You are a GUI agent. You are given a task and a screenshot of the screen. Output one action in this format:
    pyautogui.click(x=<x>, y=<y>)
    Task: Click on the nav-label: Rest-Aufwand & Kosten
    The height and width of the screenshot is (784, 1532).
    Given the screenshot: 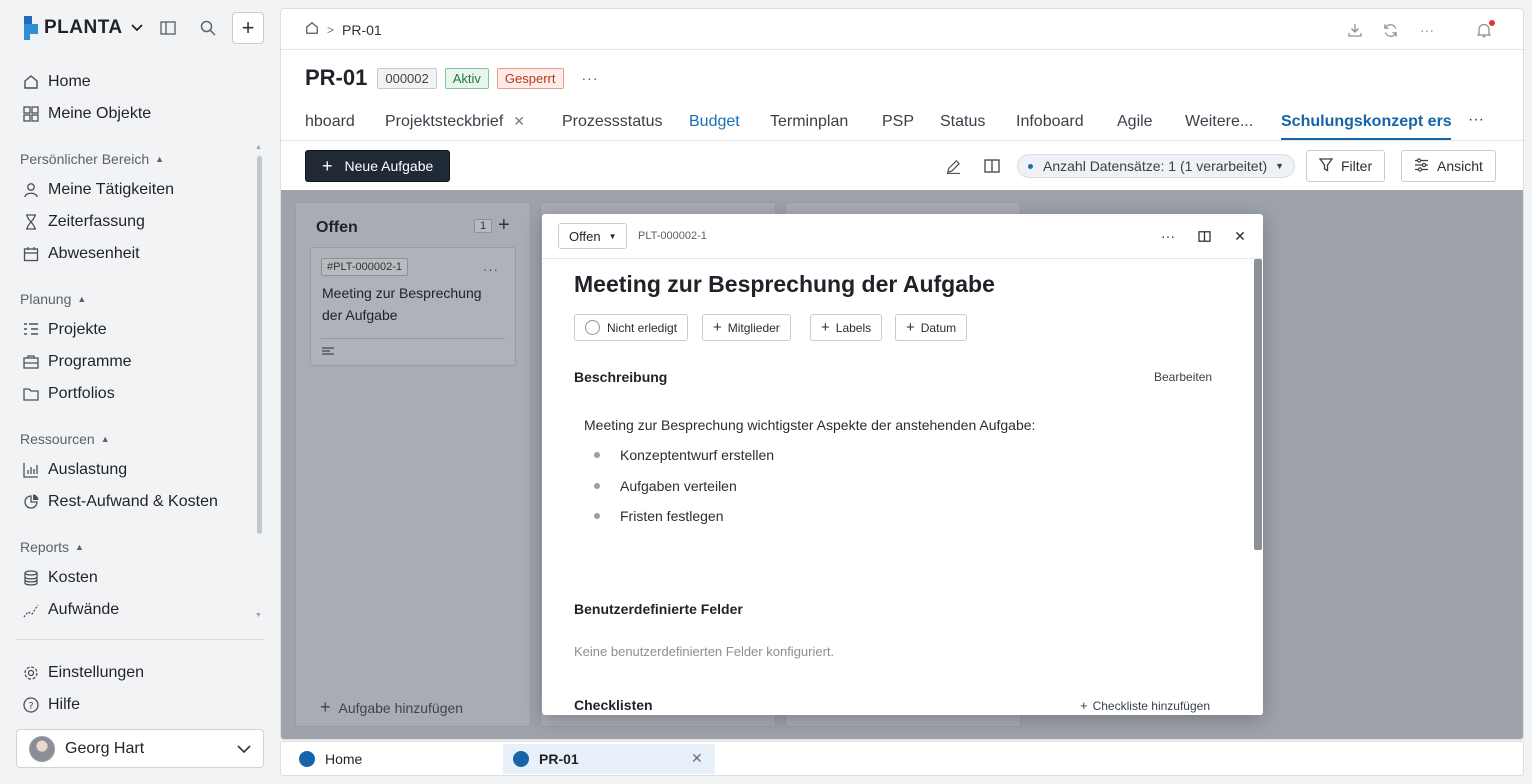 What is the action you would take?
    pyautogui.click(x=133, y=501)
    